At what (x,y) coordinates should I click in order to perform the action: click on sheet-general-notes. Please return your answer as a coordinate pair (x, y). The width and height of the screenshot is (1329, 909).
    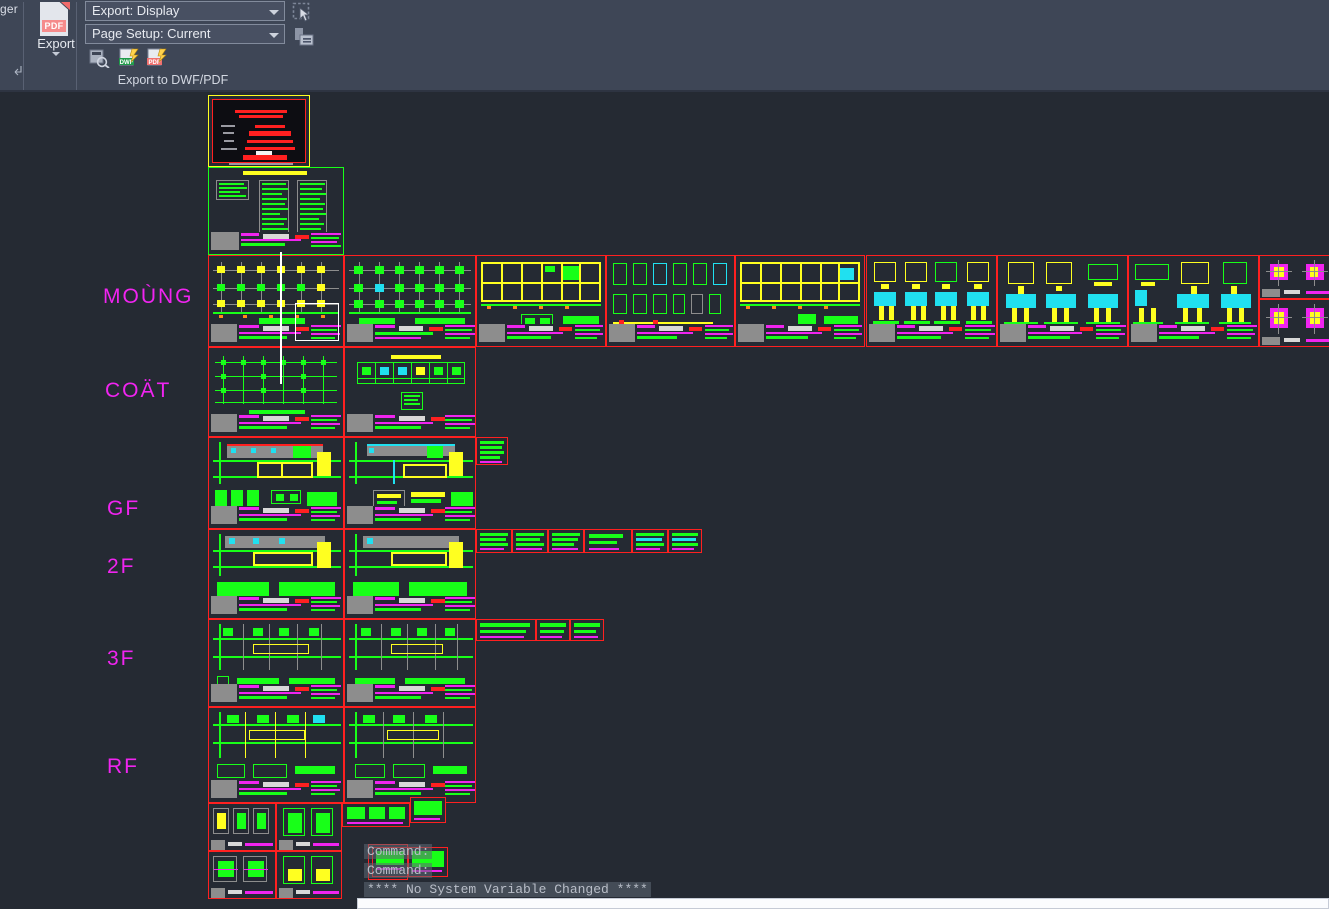
    Looking at the image, I should click on (276, 211).